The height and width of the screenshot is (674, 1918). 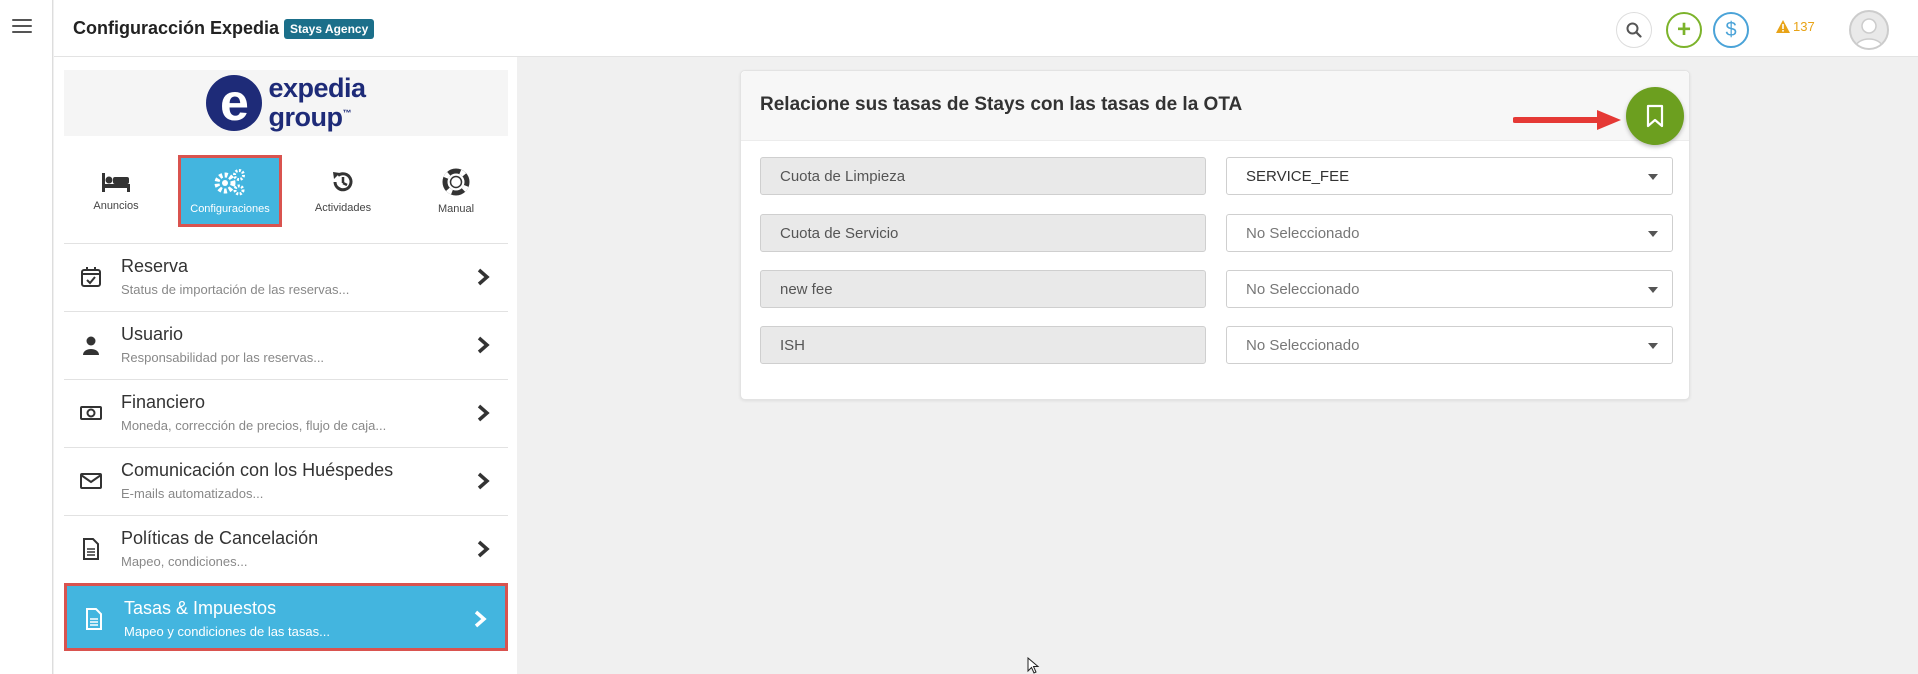 I want to click on tile-label: Actividades, so click(x=343, y=207).